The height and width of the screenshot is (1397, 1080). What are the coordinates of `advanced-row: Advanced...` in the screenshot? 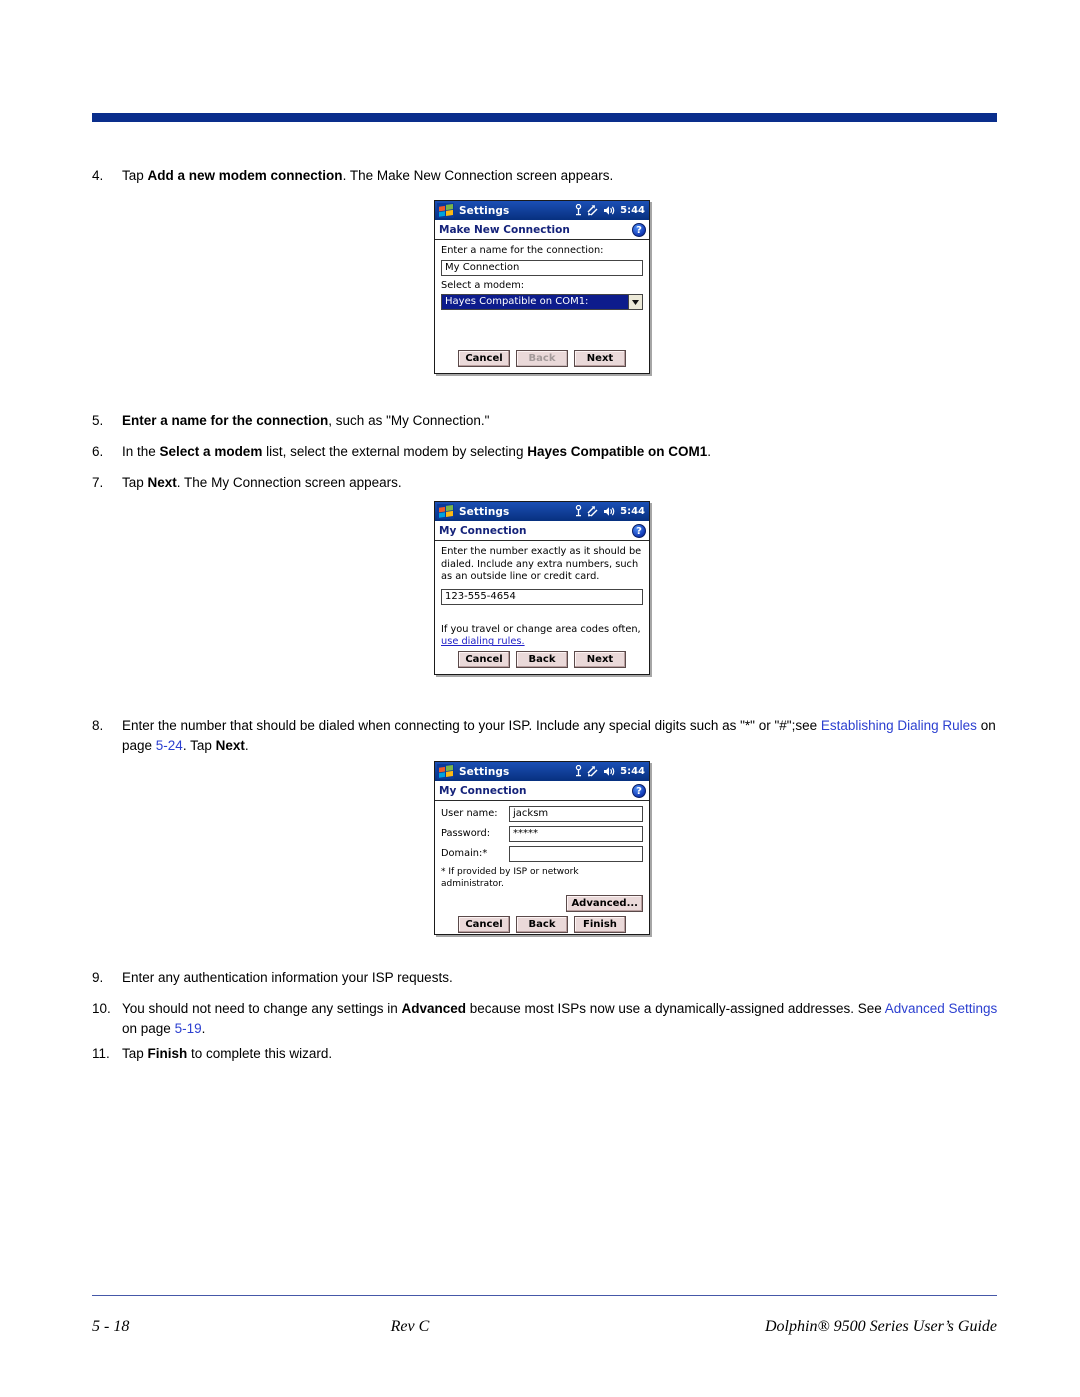 It's located at (542, 904).